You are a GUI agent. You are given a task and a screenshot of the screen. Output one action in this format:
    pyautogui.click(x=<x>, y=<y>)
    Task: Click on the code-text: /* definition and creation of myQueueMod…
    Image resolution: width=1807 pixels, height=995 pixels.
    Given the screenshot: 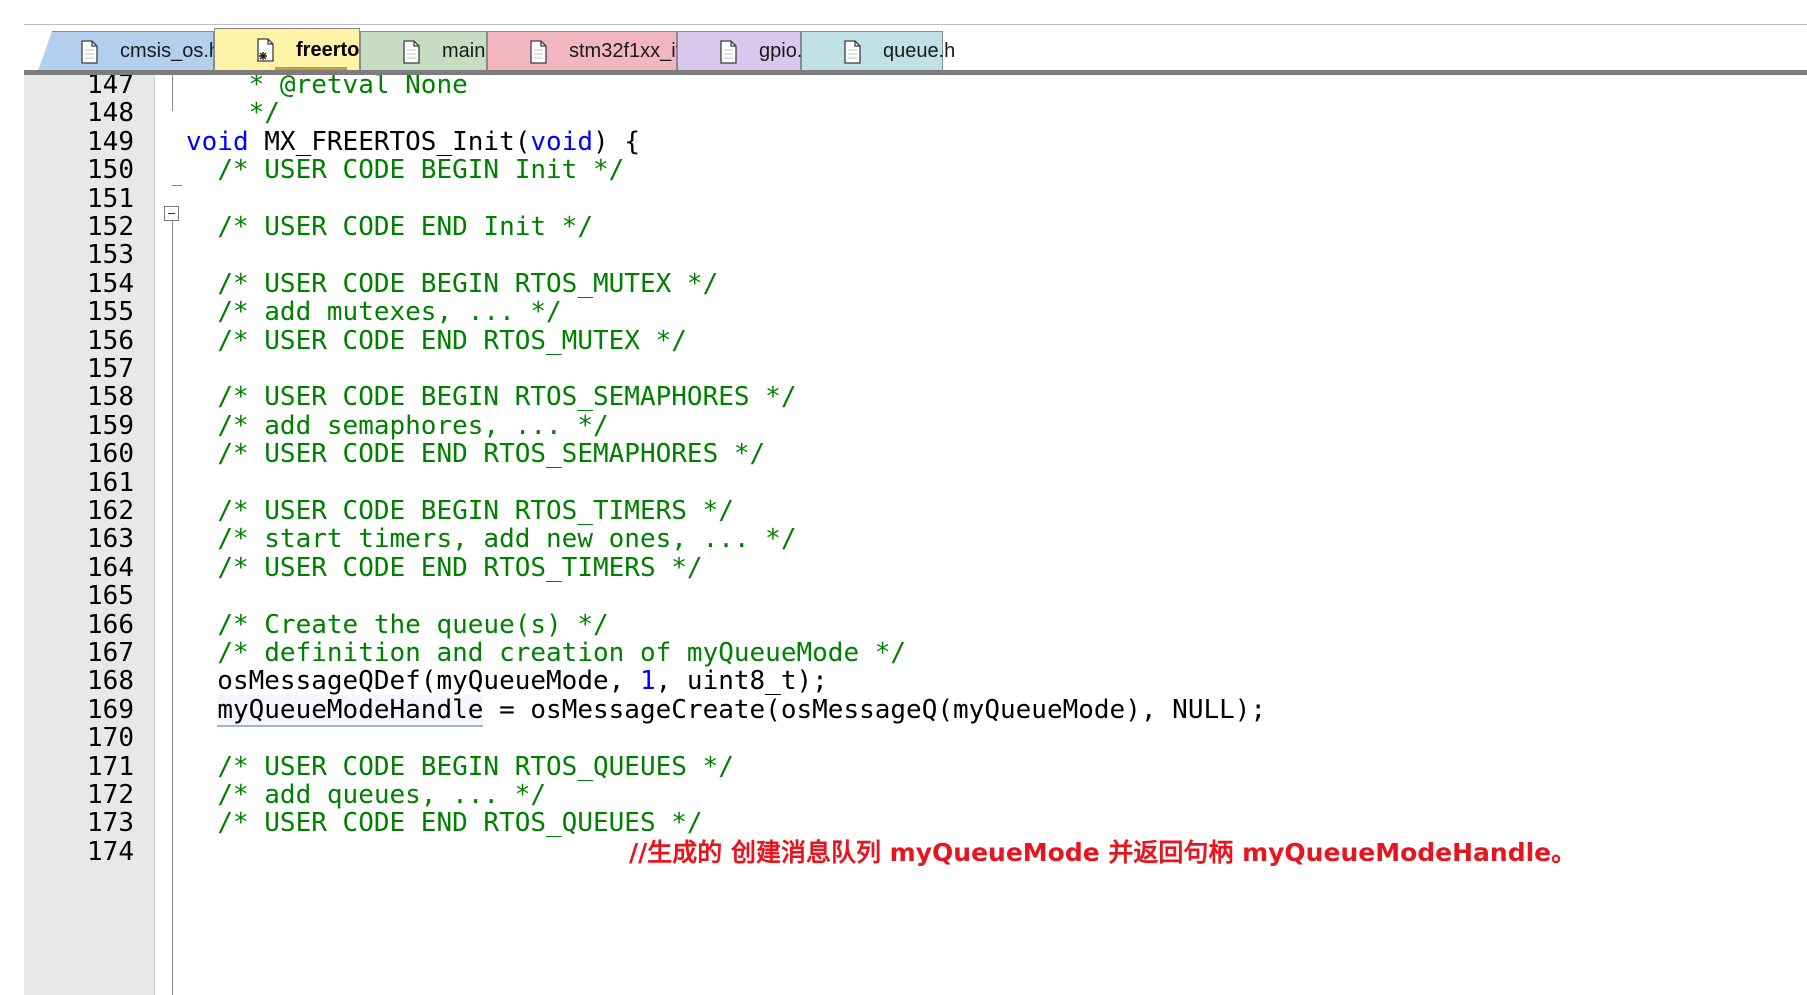 What is the action you would take?
    pyautogui.click(x=546, y=653)
    